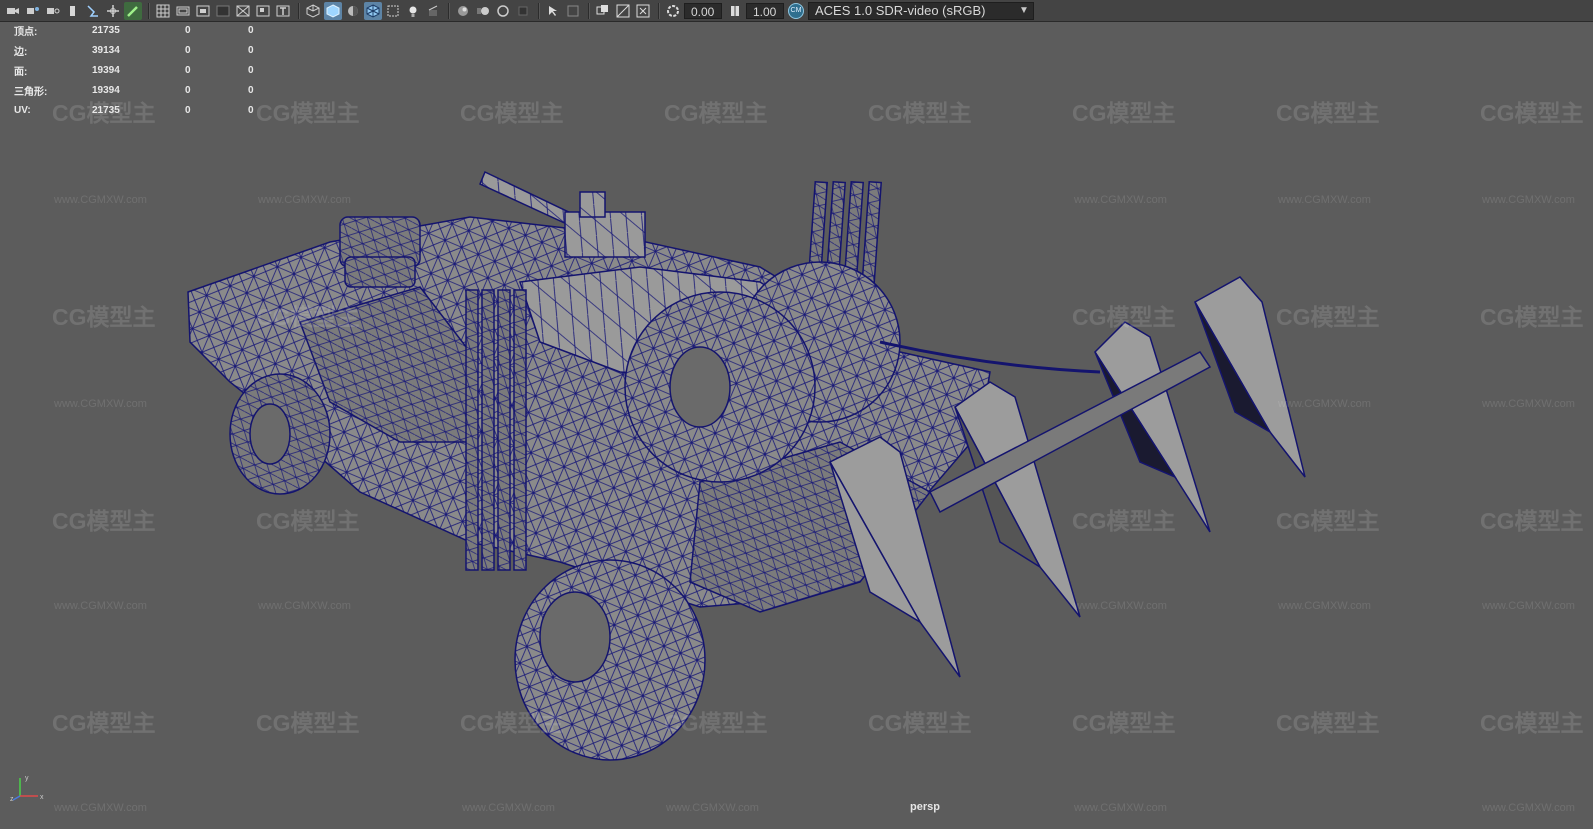 This screenshot has width=1593, height=829. I want to click on chevron-down-icon: ▼, so click(1024, 10).